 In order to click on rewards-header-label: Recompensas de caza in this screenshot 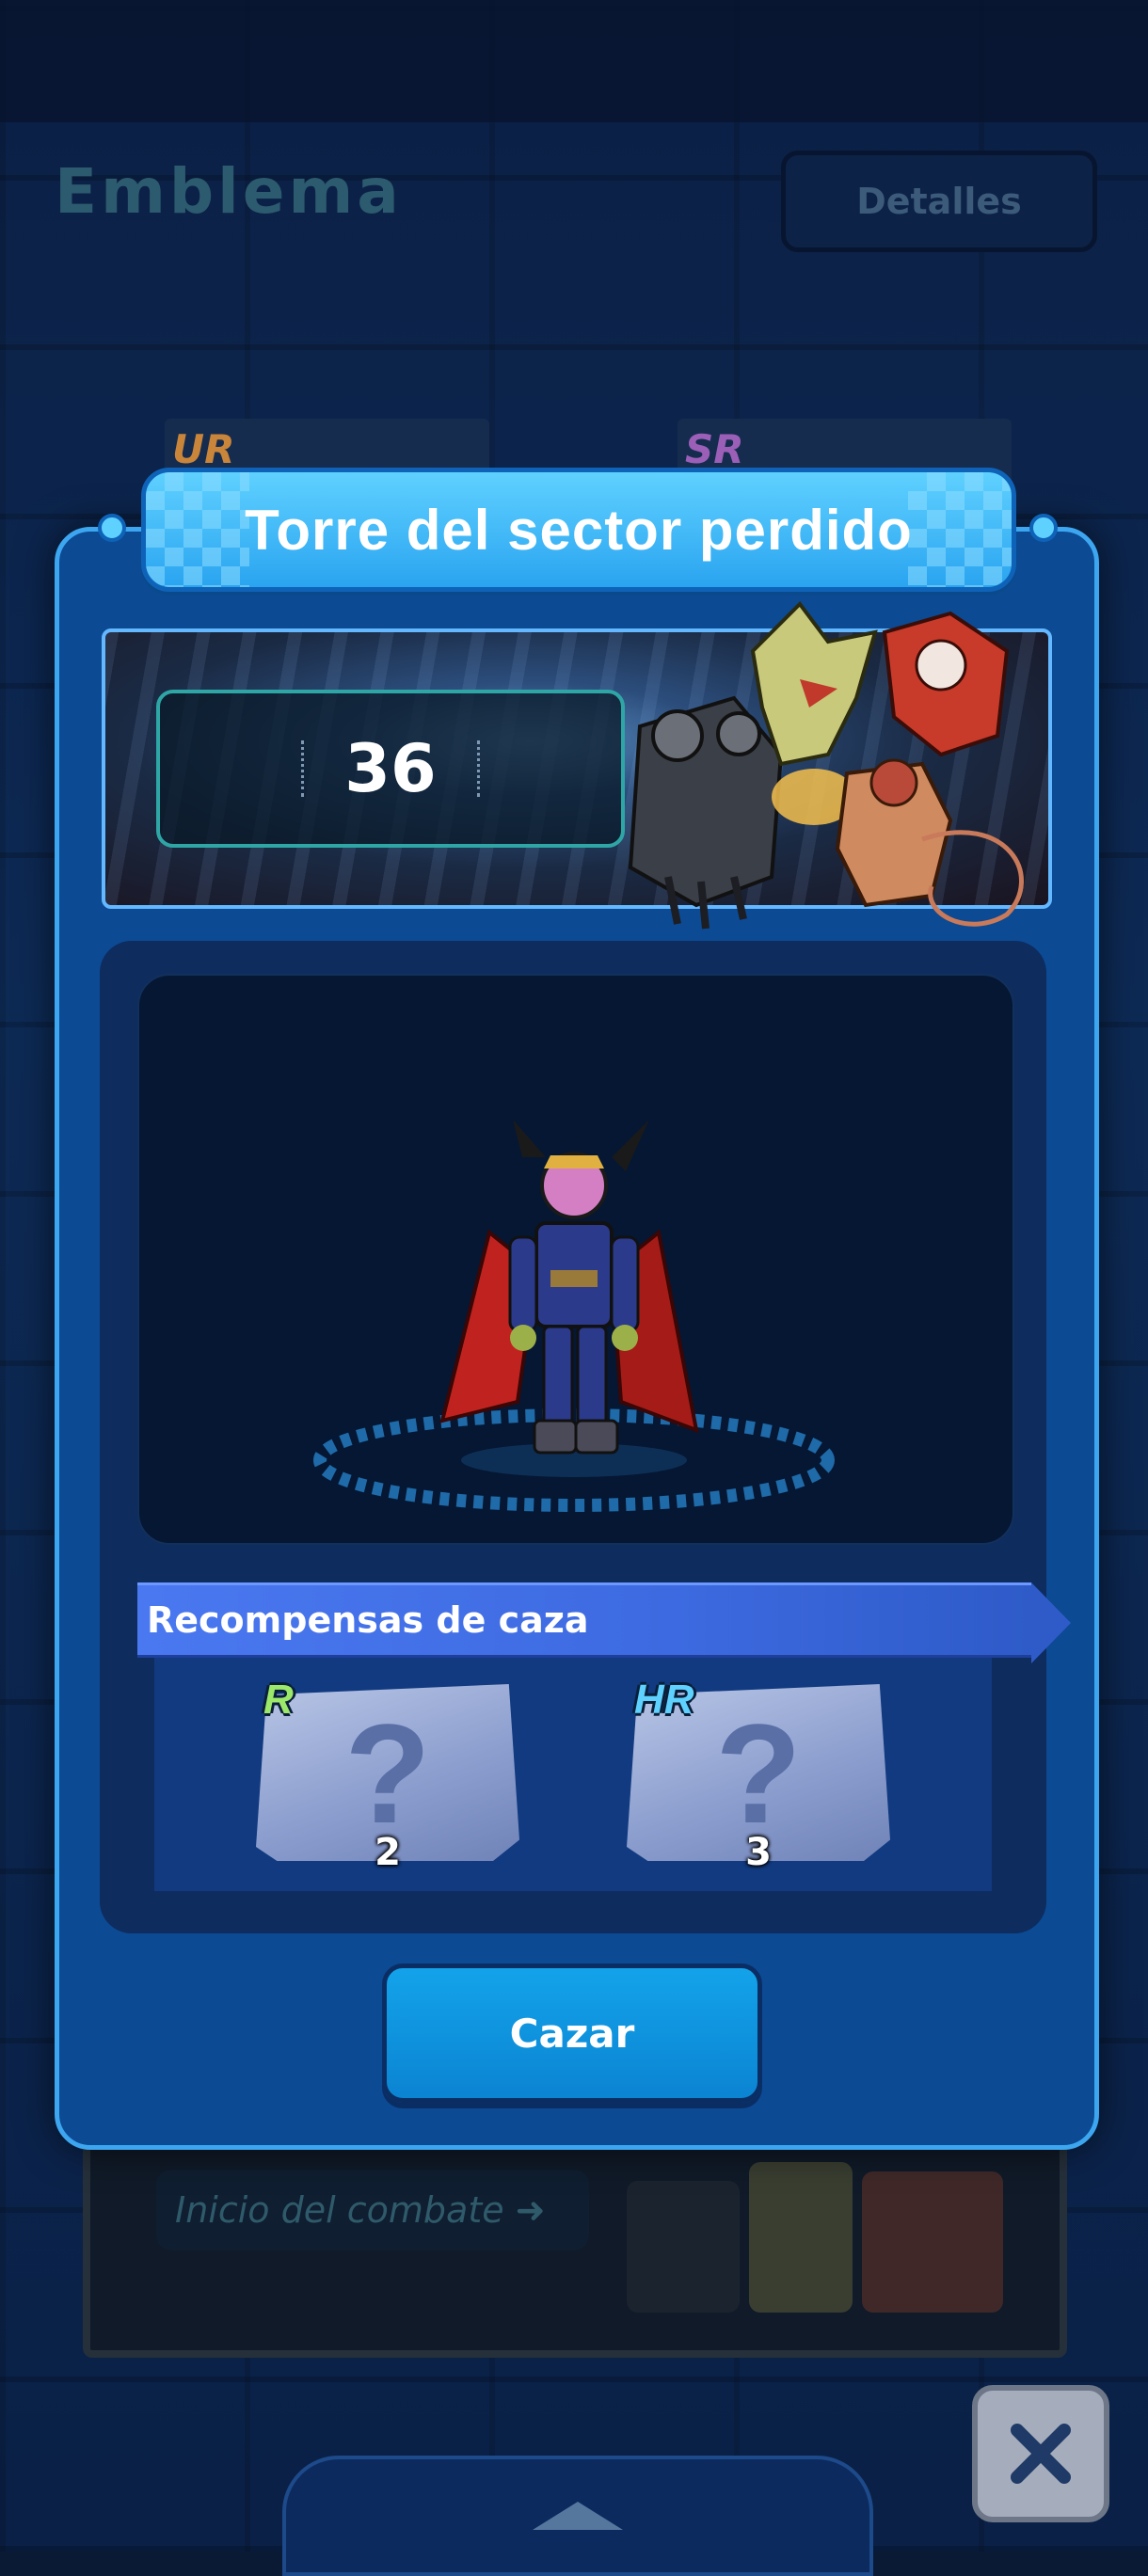, I will do `click(368, 1620)`.